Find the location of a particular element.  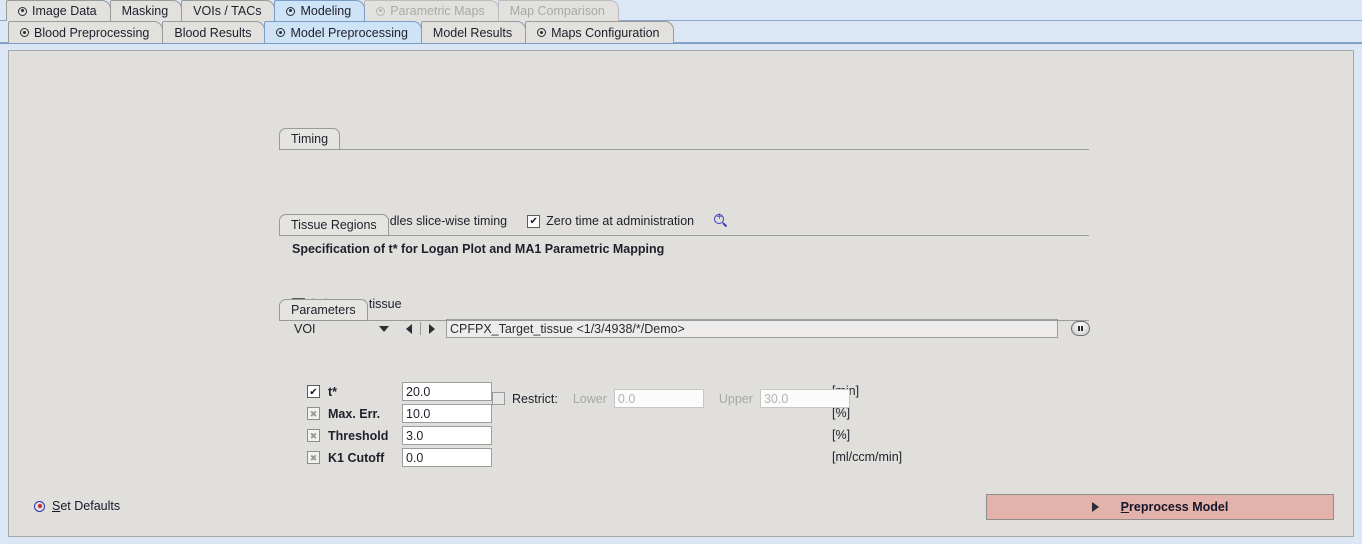

target-icon is located at coordinates (39, 506).